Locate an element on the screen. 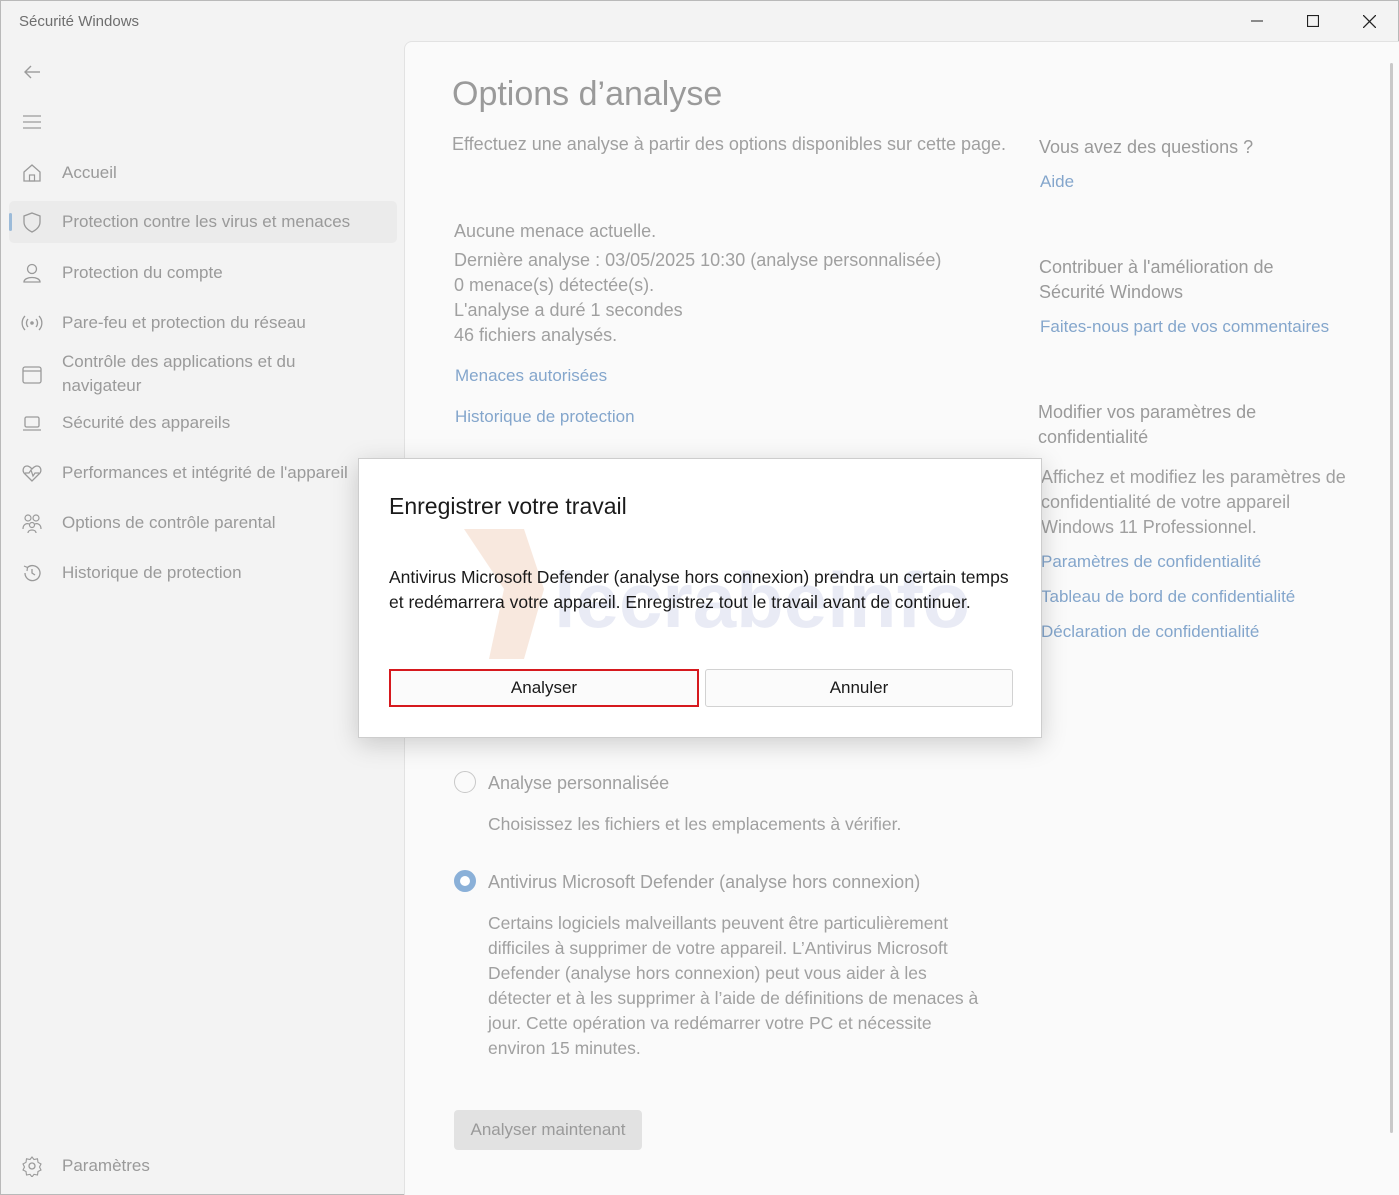 The image size is (1399, 1195). settings-label: Paramètres is located at coordinates (106, 1165).